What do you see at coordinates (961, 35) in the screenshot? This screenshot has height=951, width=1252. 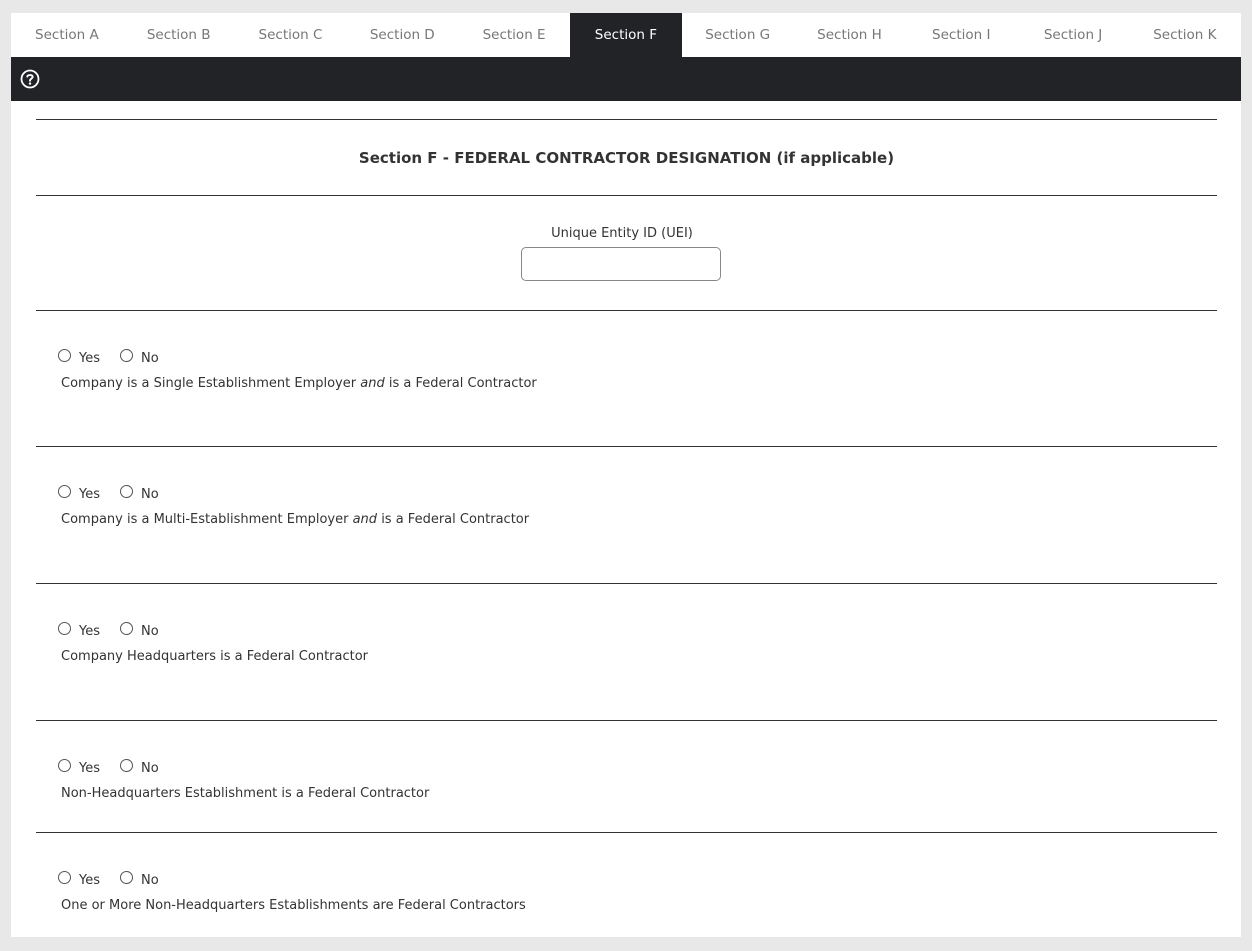 I see `tab-section-i: Section I` at bounding box center [961, 35].